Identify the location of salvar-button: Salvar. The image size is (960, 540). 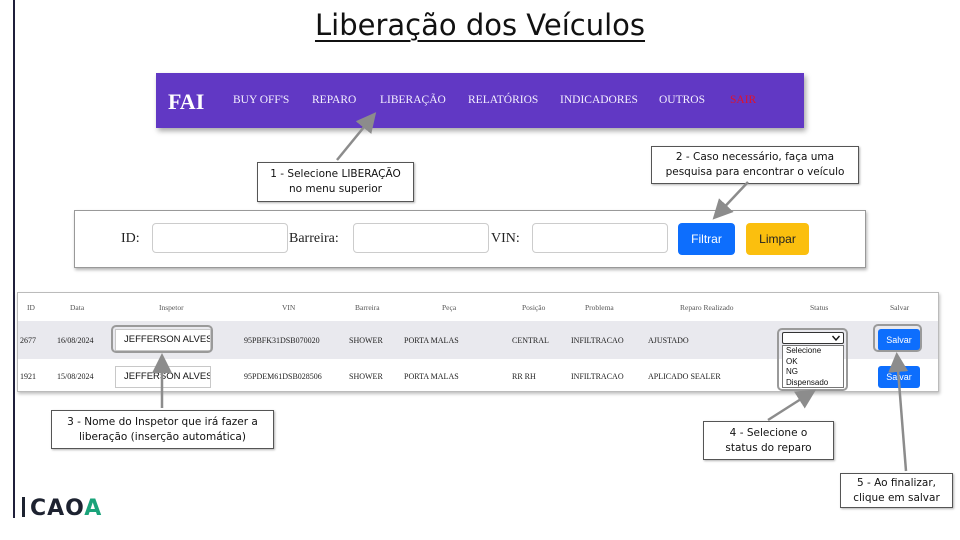
(899, 377).